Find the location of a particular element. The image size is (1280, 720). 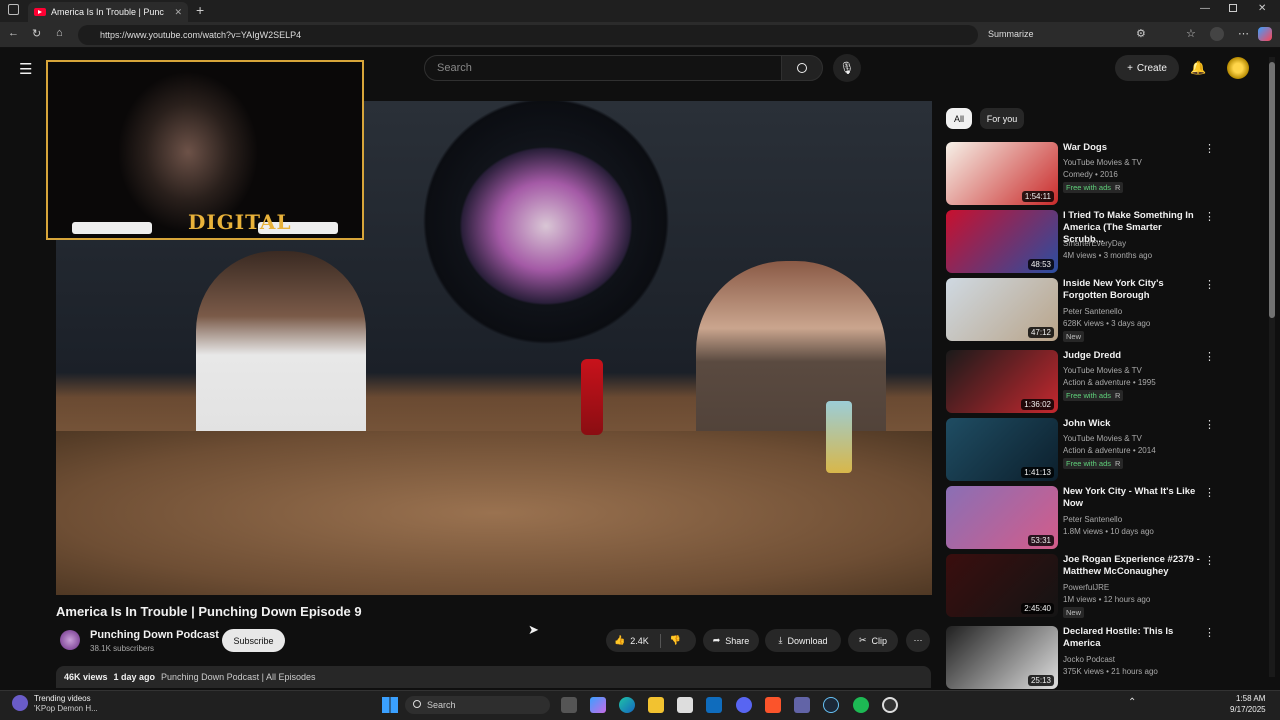

extensions-icon: ⚙ is located at coordinates (1141, 33).